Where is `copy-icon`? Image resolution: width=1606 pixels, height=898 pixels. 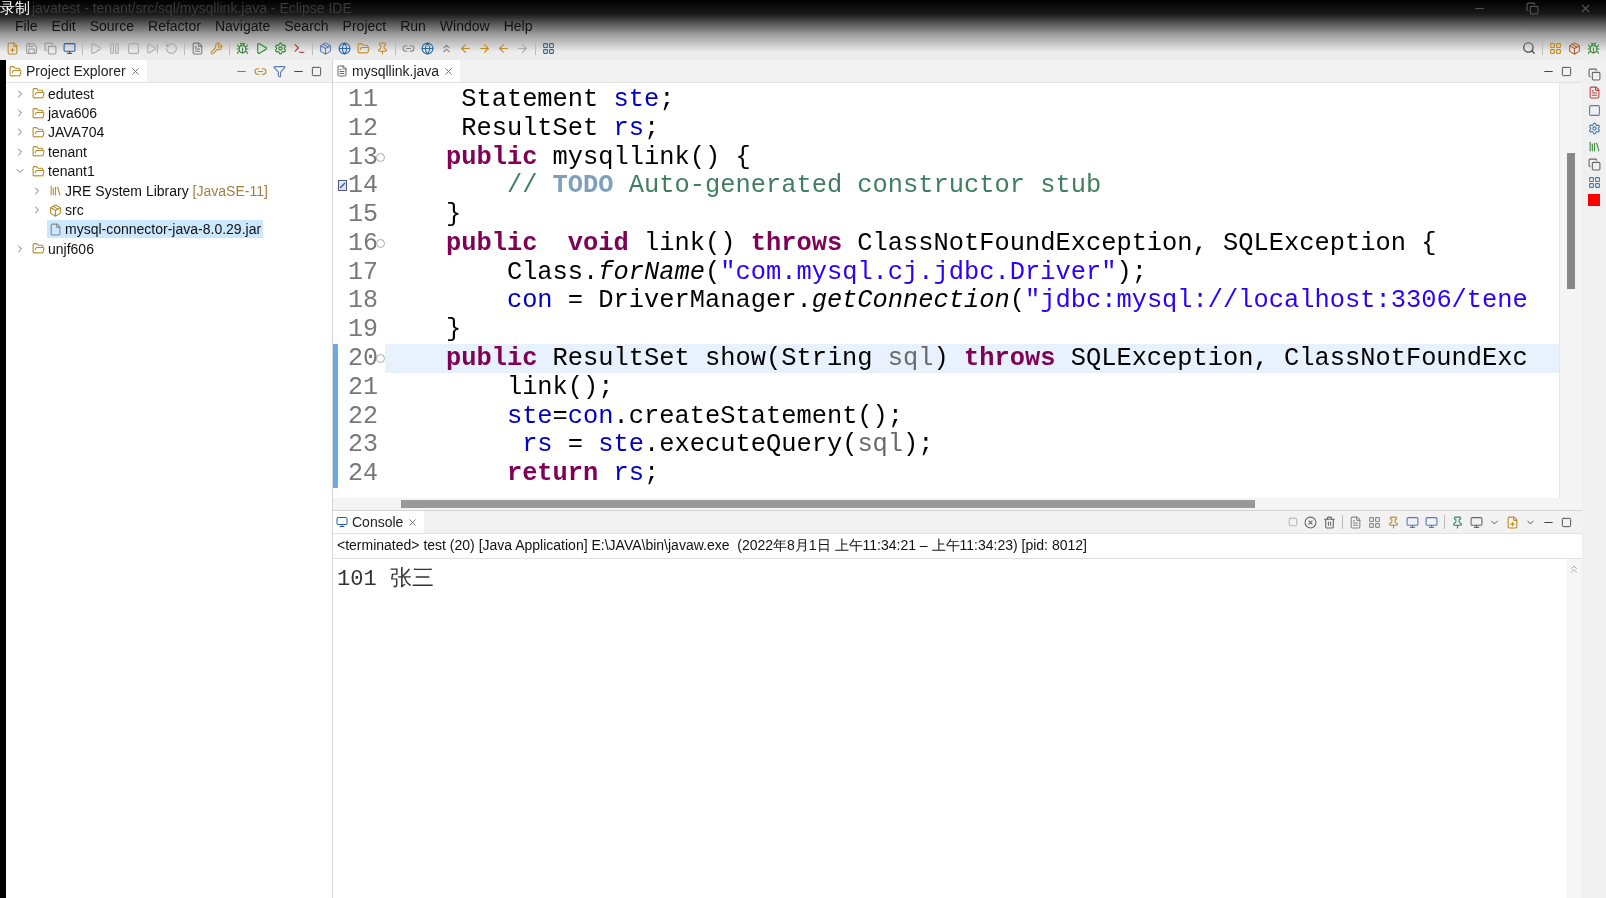
copy-icon is located at coordinates (50, 48).